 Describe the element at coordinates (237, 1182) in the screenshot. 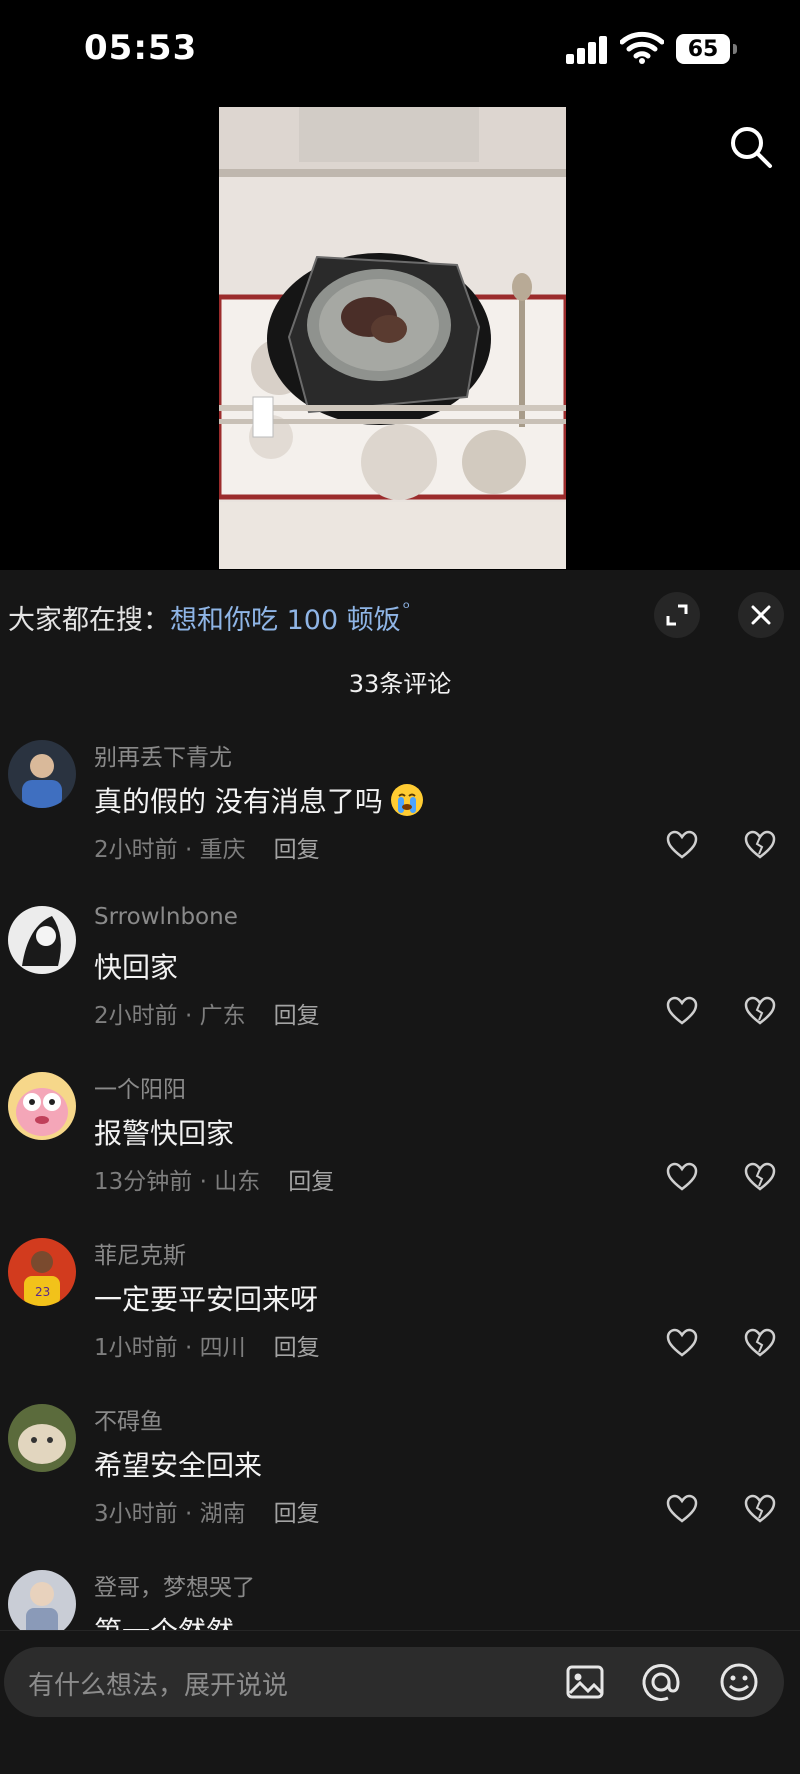

I see `comment-location: 山东` at that location.